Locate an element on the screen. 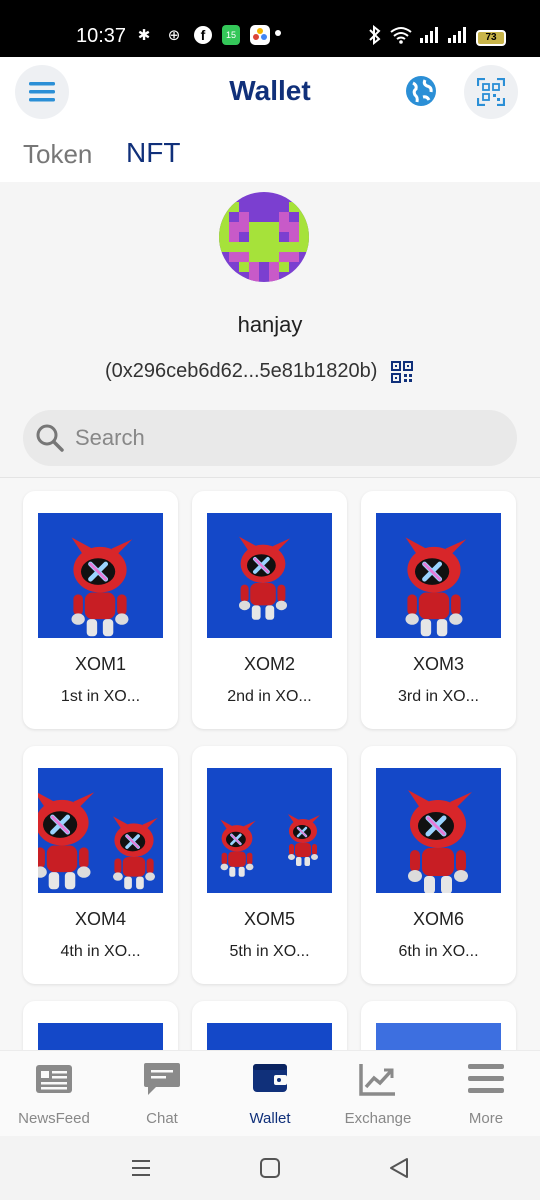  signal-app-icon: ⊕ is located at coordinates (174, 35).